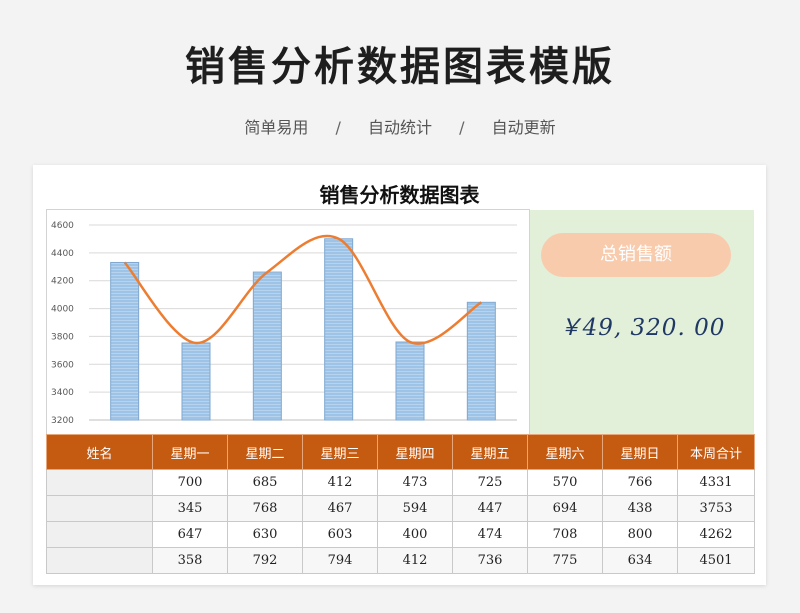 This screenshot has width=800, height=613. Describe the element at coordinates (490, 560) in the screenshot. I see `table-cell: 736` at that location.